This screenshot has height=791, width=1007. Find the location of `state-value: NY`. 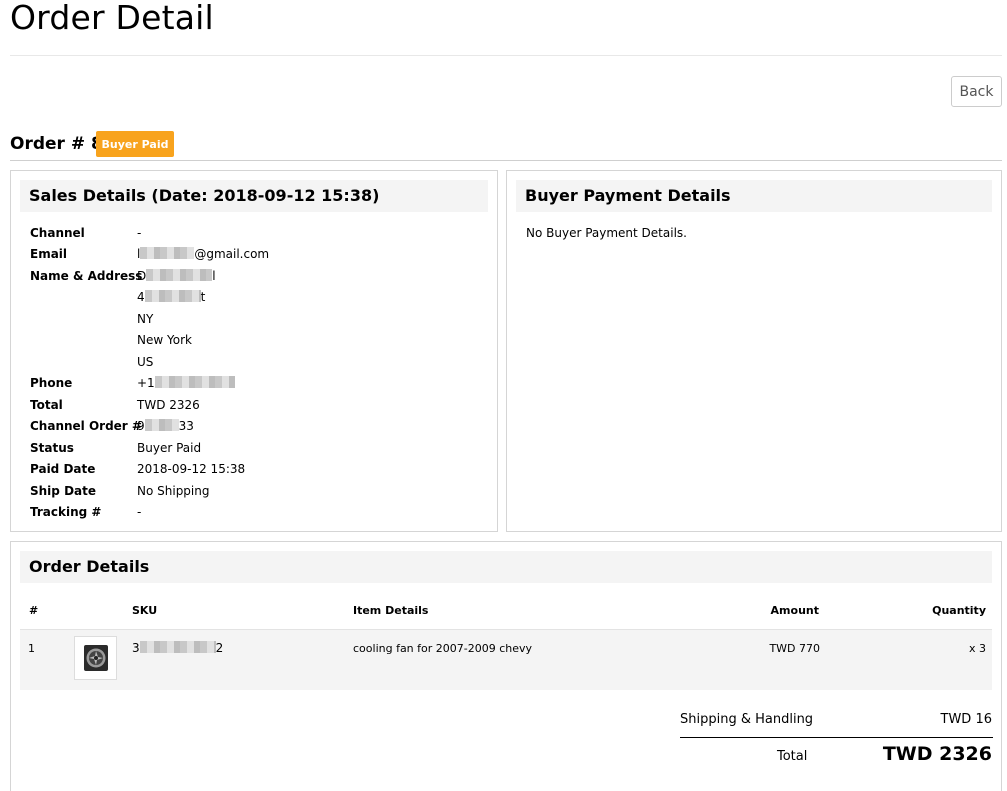

state-value: NY is located at coordinates (145, 319).